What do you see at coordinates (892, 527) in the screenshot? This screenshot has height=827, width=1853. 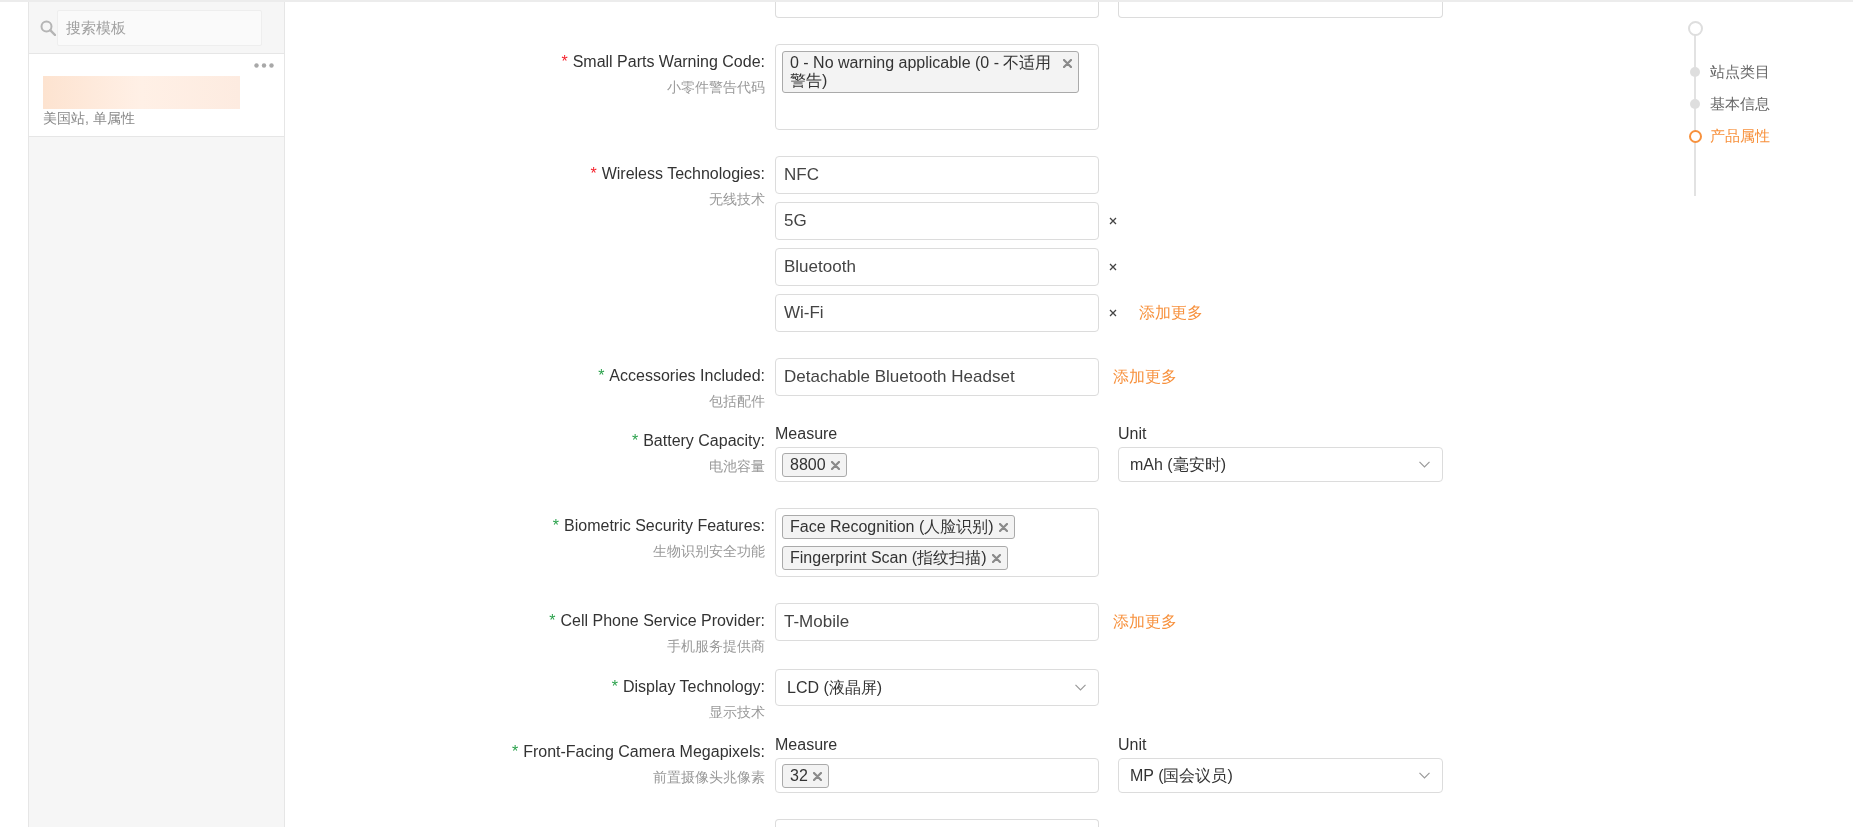 I see `tag-text: Face Recognition (人脸识别)` at bounding box center [892, 527].